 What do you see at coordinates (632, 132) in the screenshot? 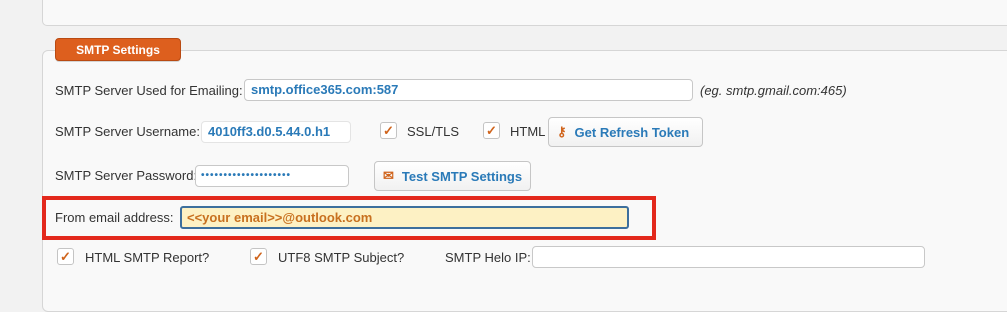
I see `get-refresh-token-label: Get Refresh Token` at bounding box center [632, 132].